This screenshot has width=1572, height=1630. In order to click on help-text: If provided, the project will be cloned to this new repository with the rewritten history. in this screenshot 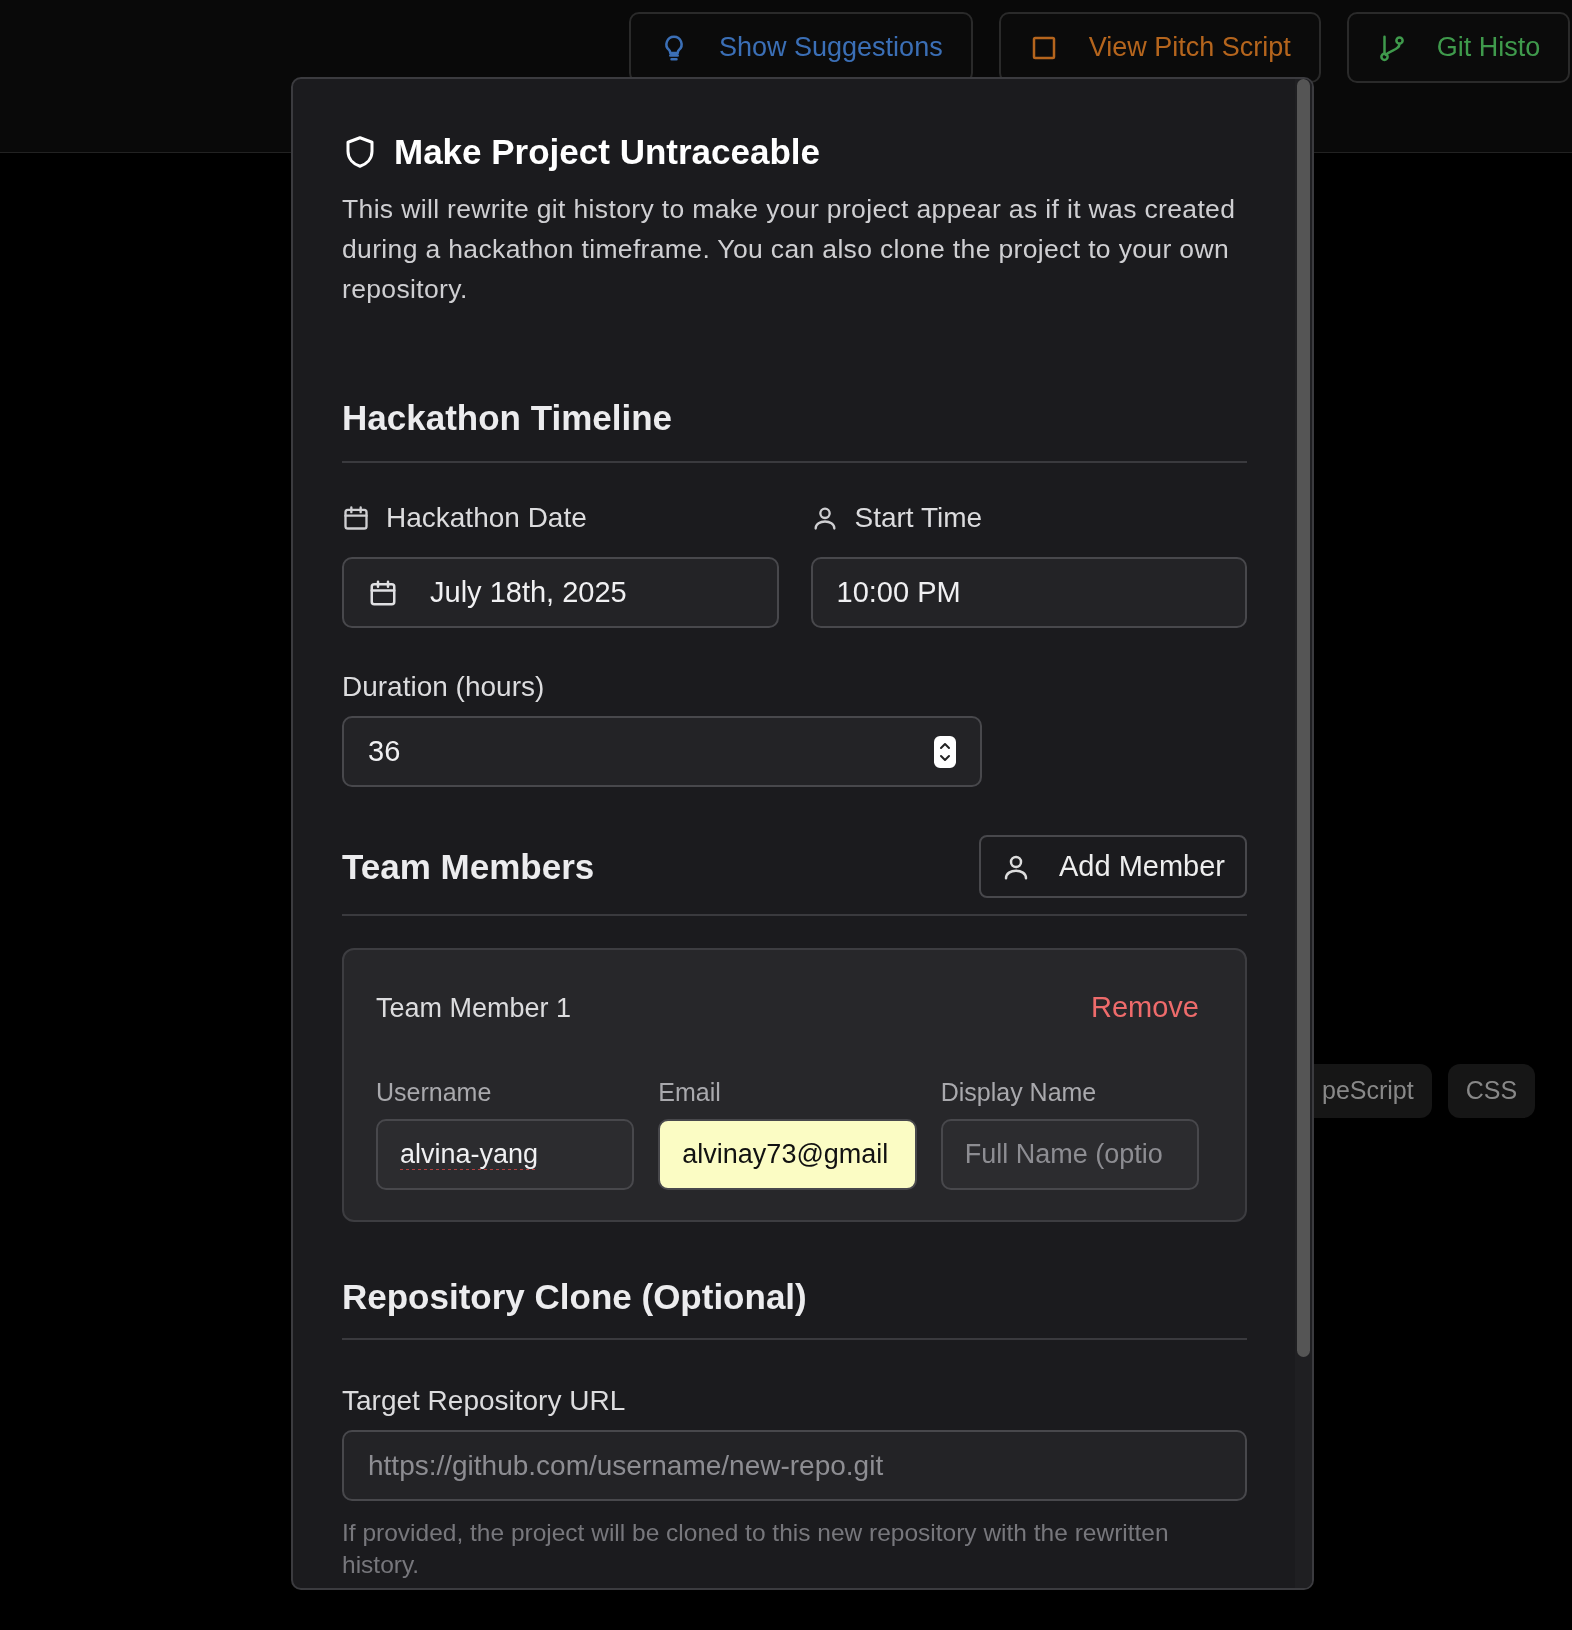, I will do `click(756, 1549)`.